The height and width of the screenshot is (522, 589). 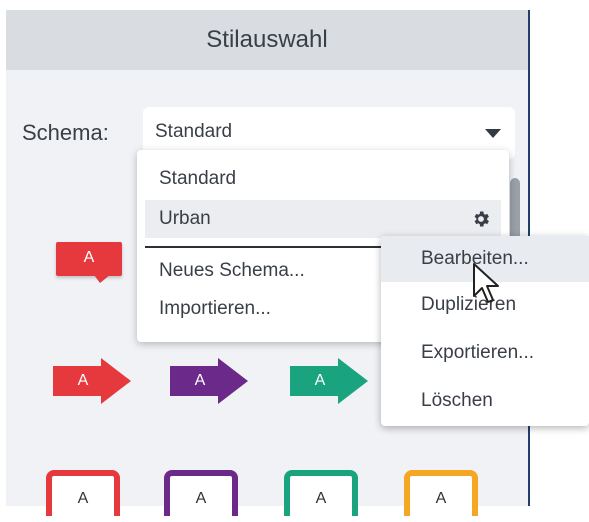 I want to click on schema-option-label: Urban, so click(x=185, y=218).